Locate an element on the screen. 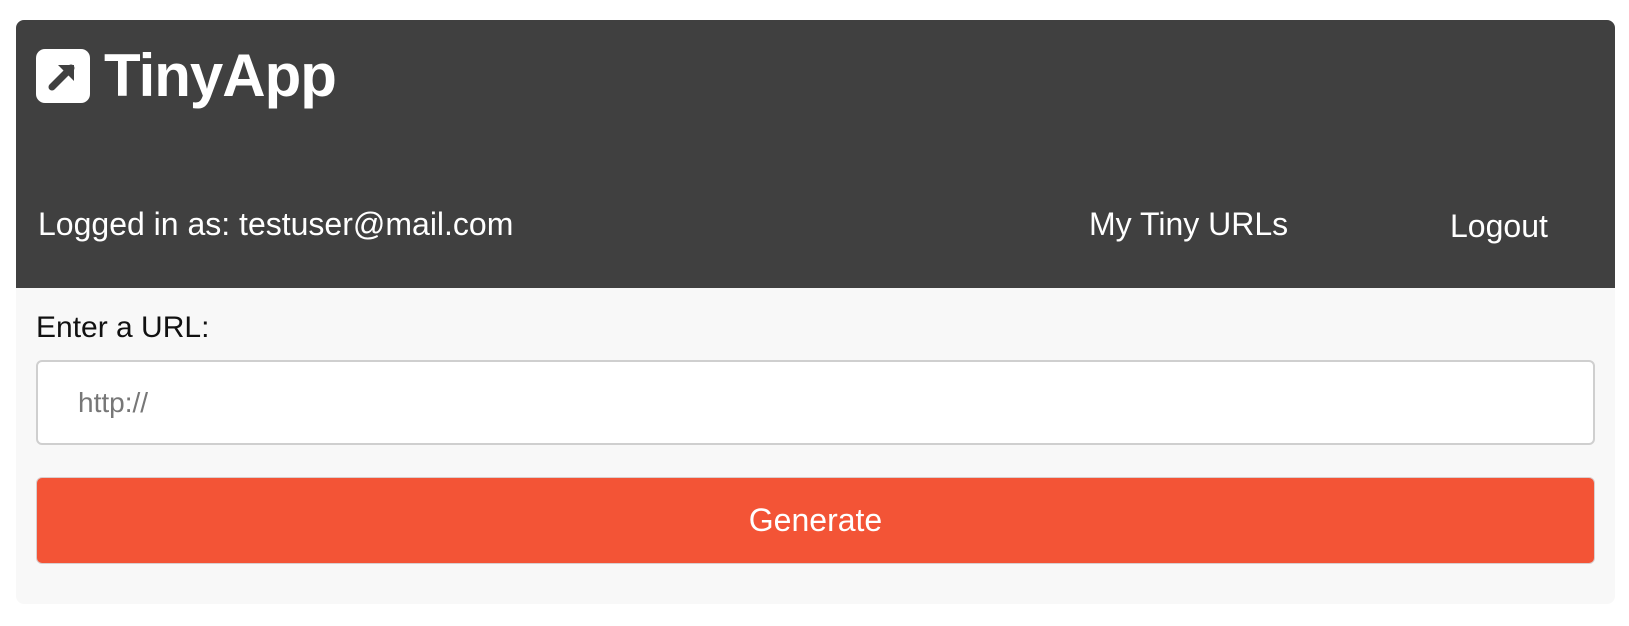 The height and width of the screenshot is (626, 1629). url-input is located at coordinates (815, 402).